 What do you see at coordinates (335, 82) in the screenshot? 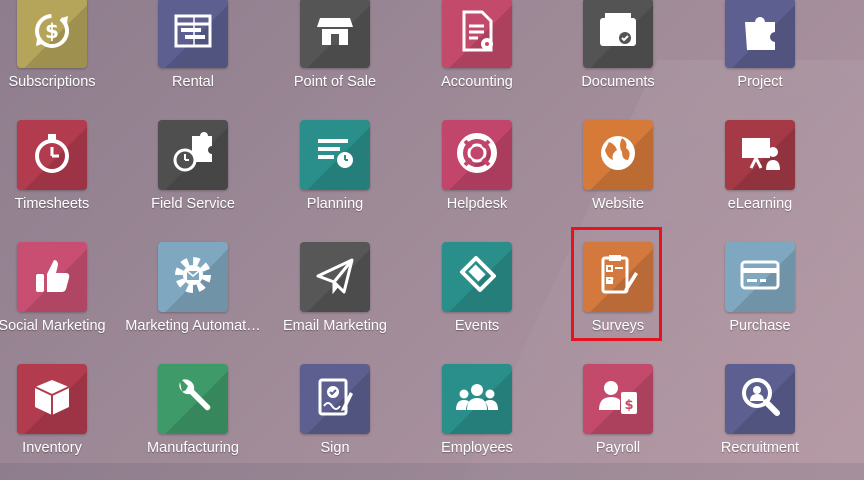
I see `app-label: Point of Sale` at bounding box center [335, 82].